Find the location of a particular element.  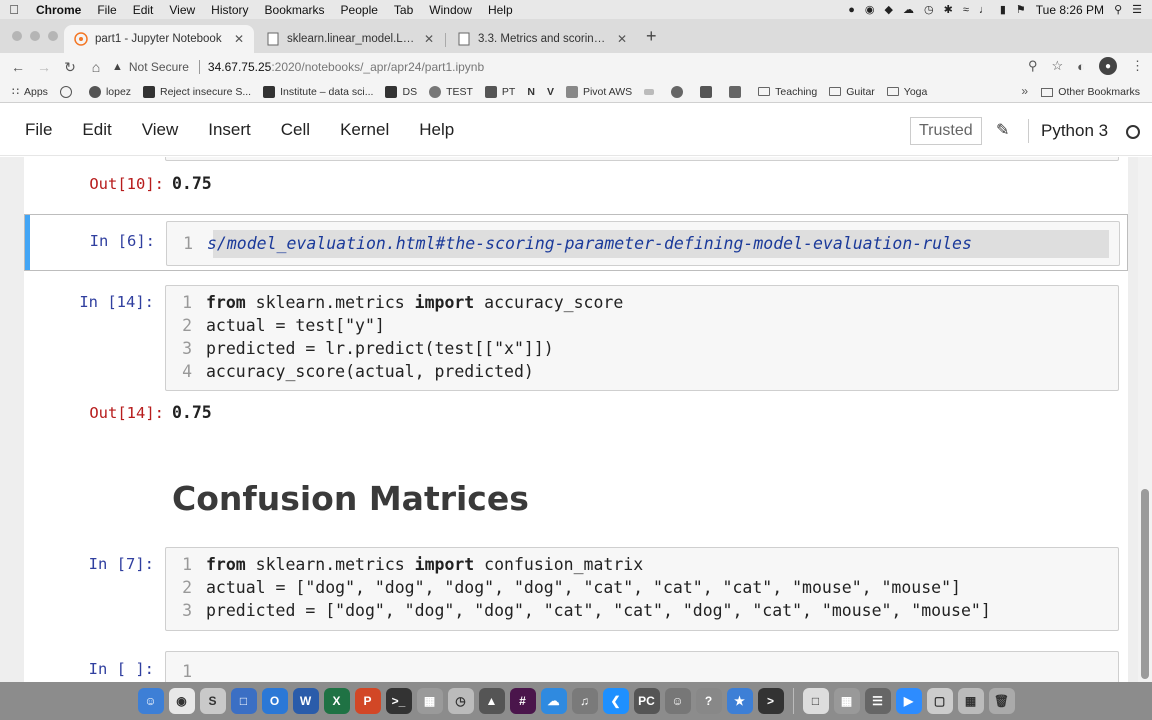

notification-center-icon: ☰ is located at coordinates (1137, 9).